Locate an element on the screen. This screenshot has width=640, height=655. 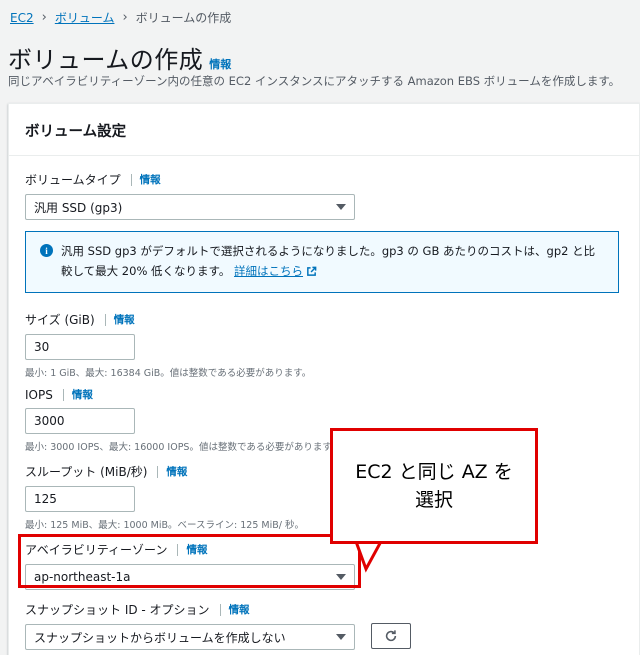
iops-info-link: 情報 is located at coordinates (82, 394).